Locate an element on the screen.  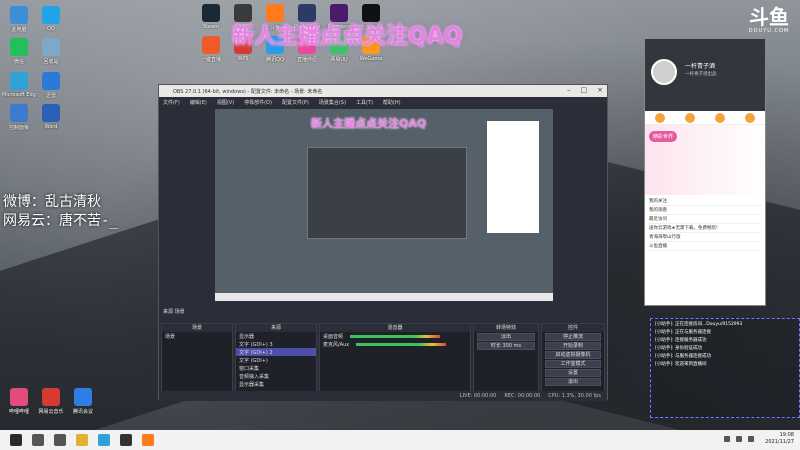
desktop-icon: 哔哩哔哩 is located at coordinates (19, 401).